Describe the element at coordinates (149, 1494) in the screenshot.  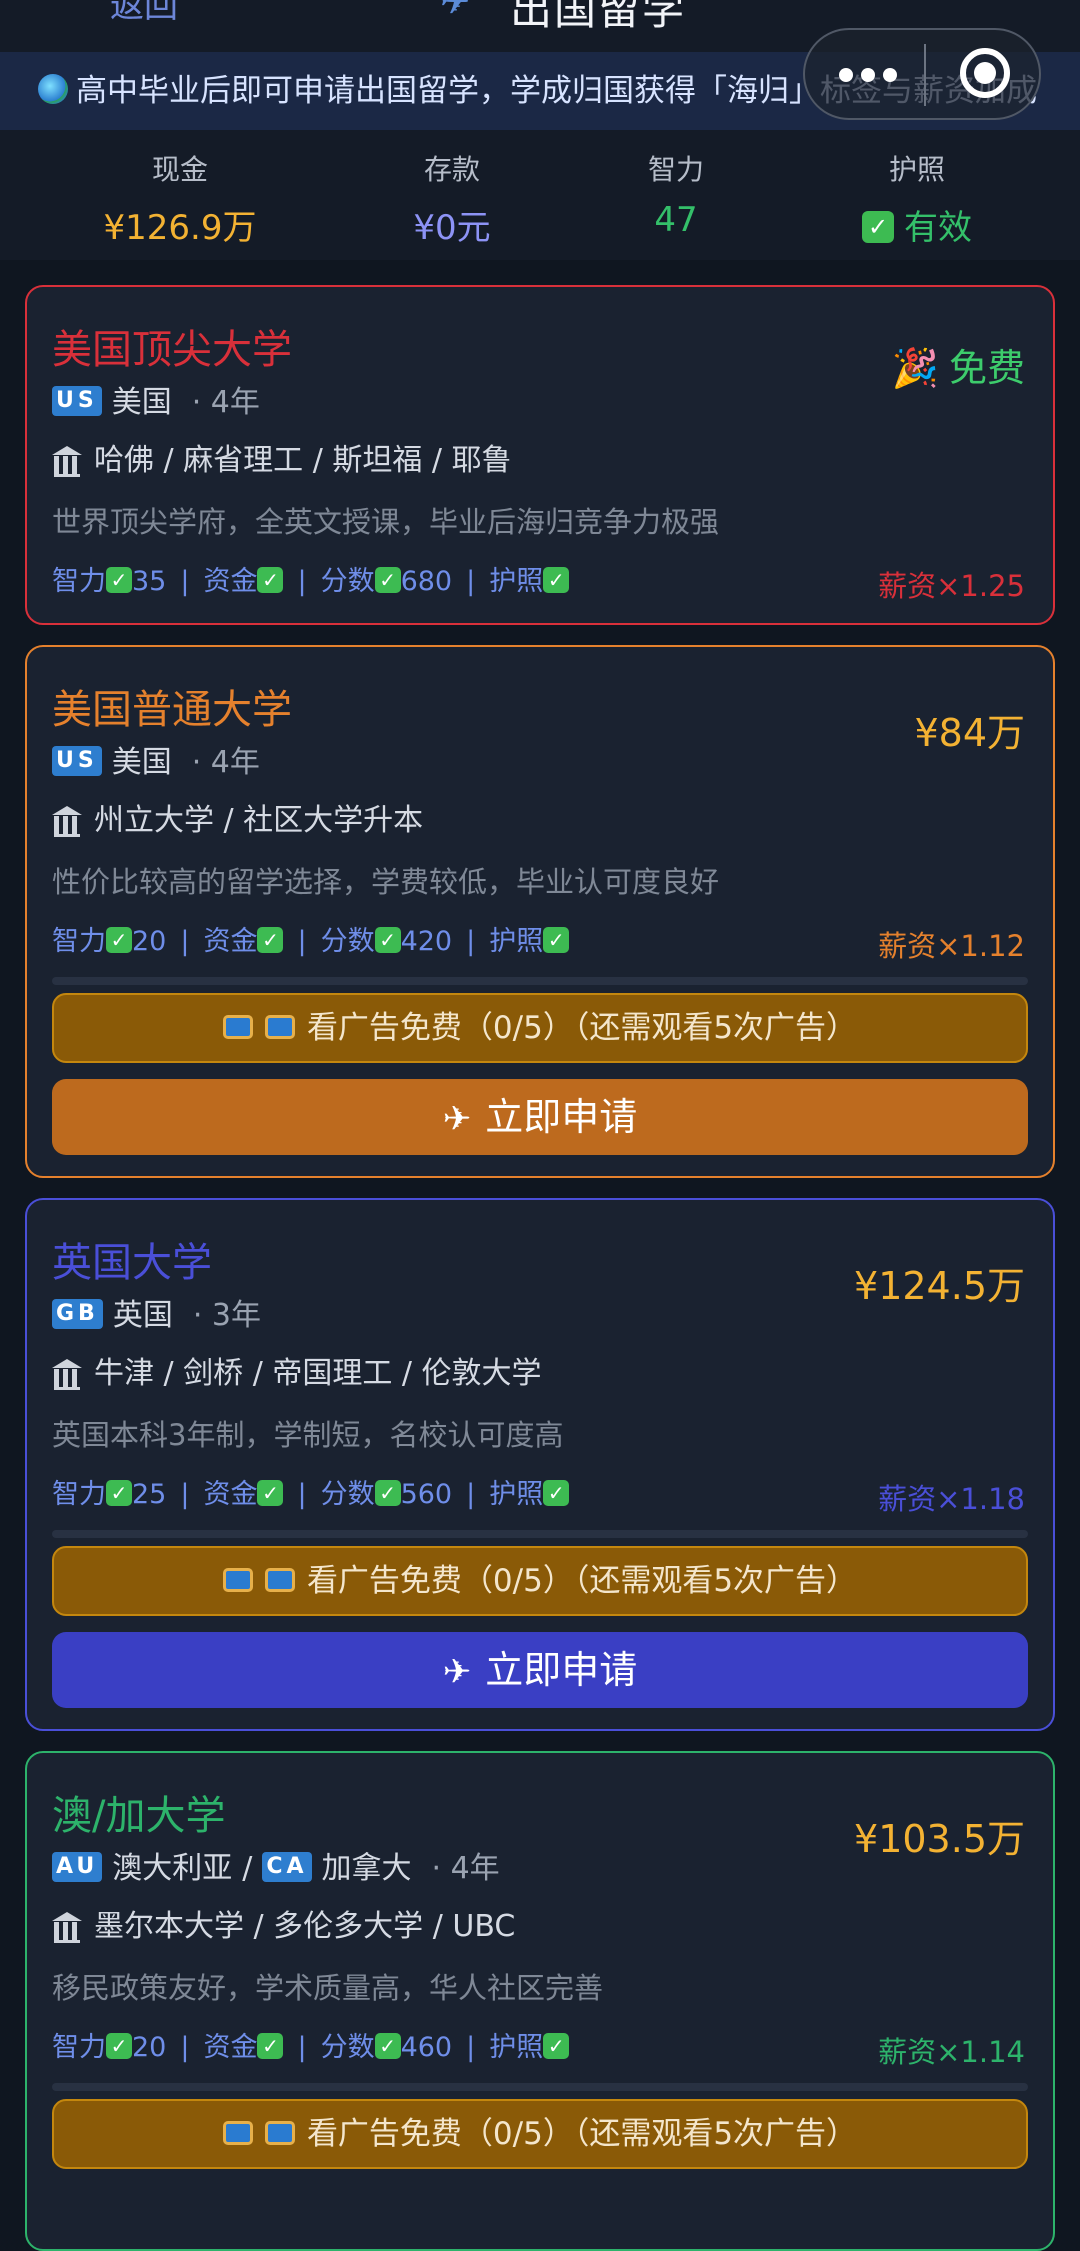
I see `req-iq-value: 25` at that location.